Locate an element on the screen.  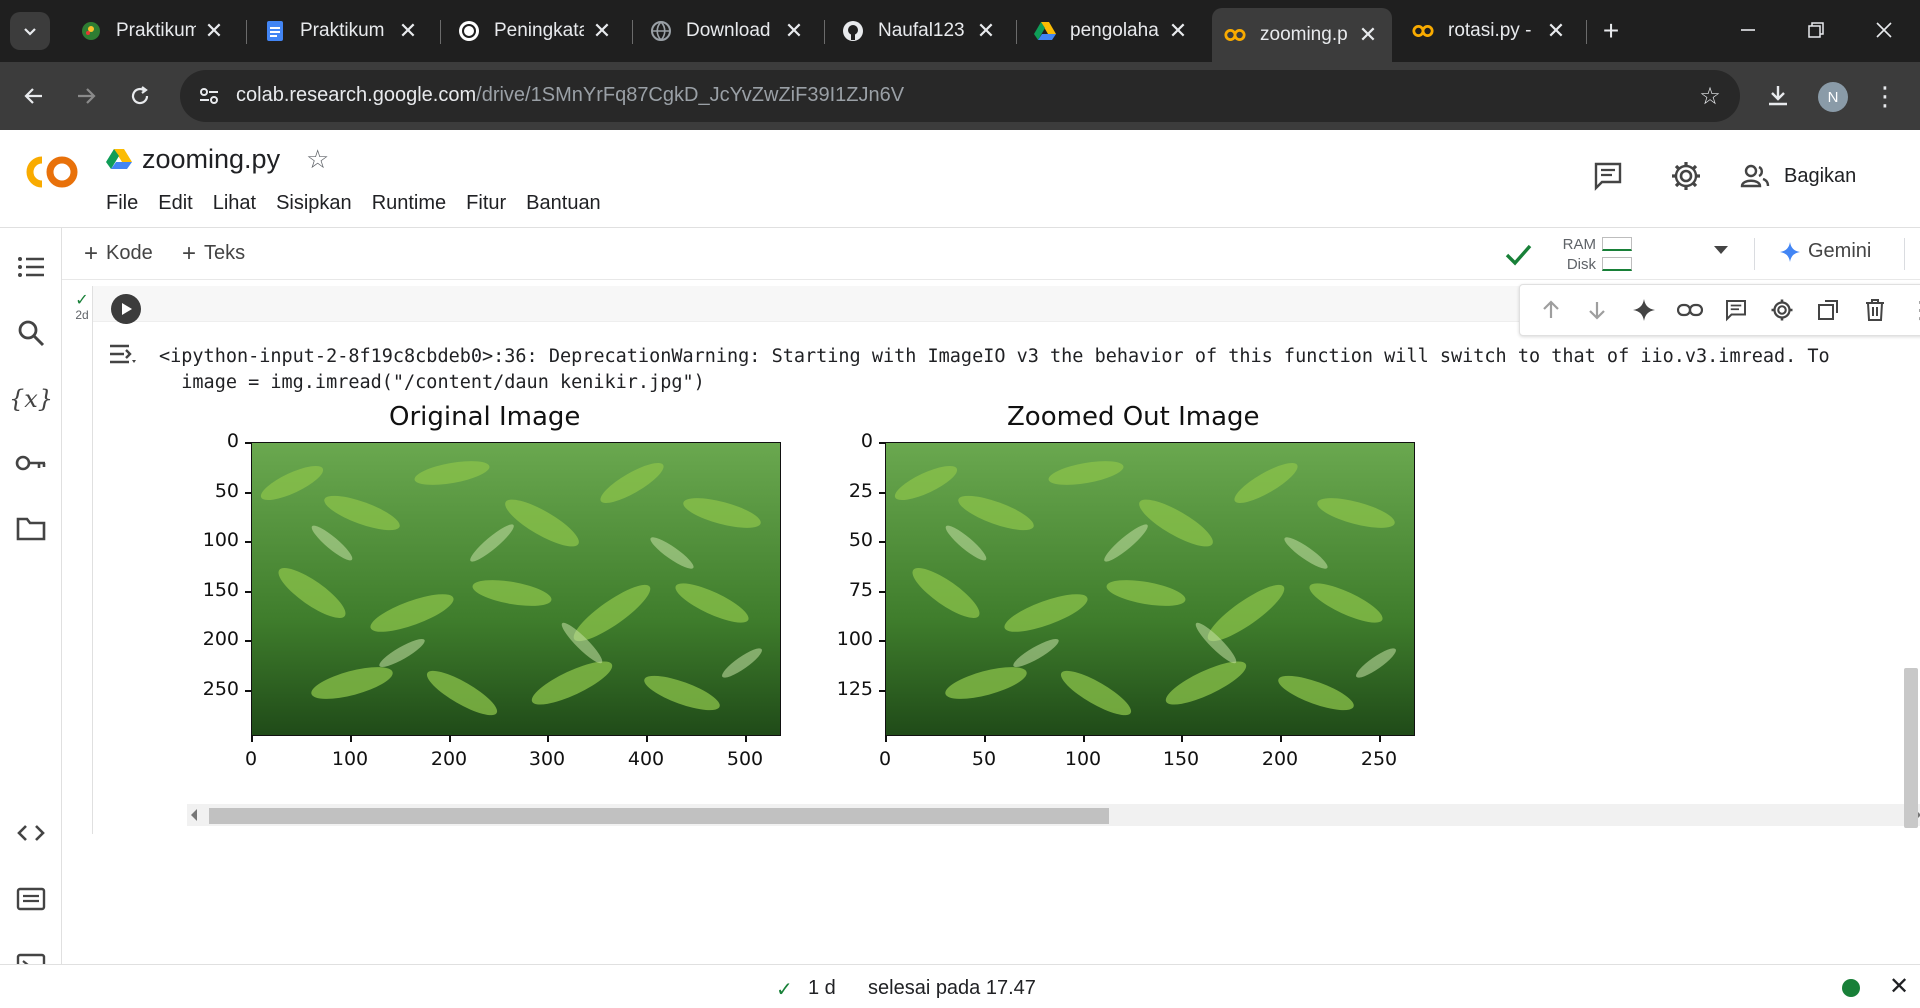
gemini-sparkle-icon is located at coordinates (1644, 310).